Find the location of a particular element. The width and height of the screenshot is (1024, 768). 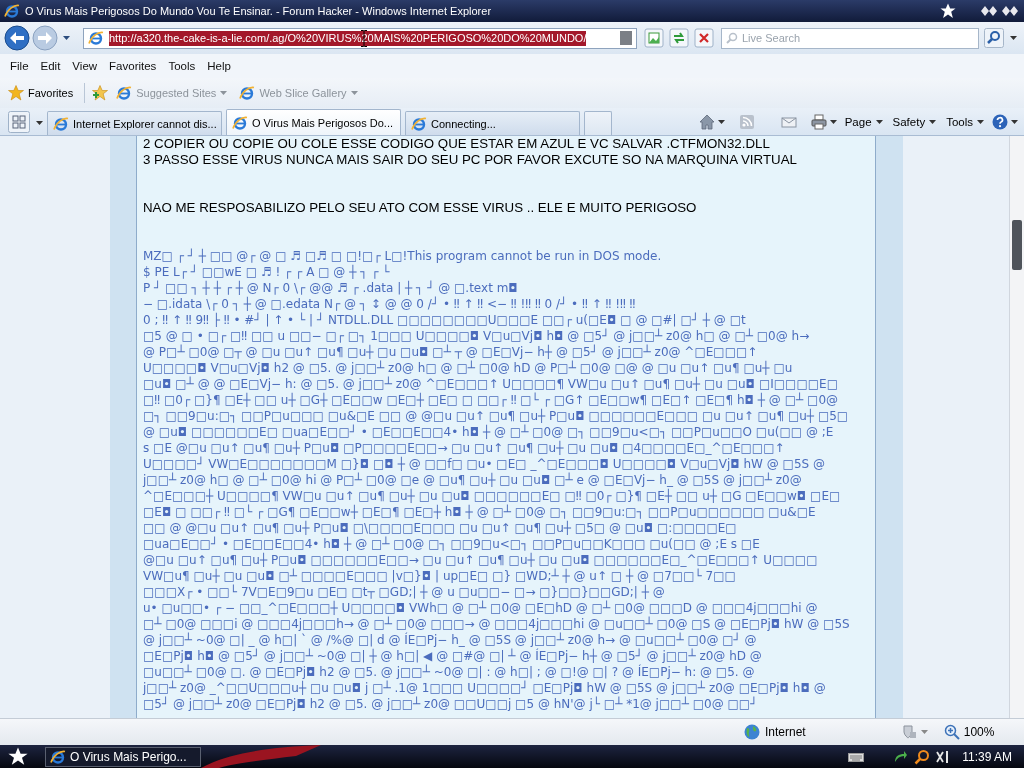

code-line: @ j□□┴ ~0@ □| _ @ h□| ` @ /%@ □| d @ ÍE□Pj− h_ @ □5S @ j□□┴ z0@ h→ @ □u□□┴ □0@ □┘ @ is located at coordinates (450, 640).